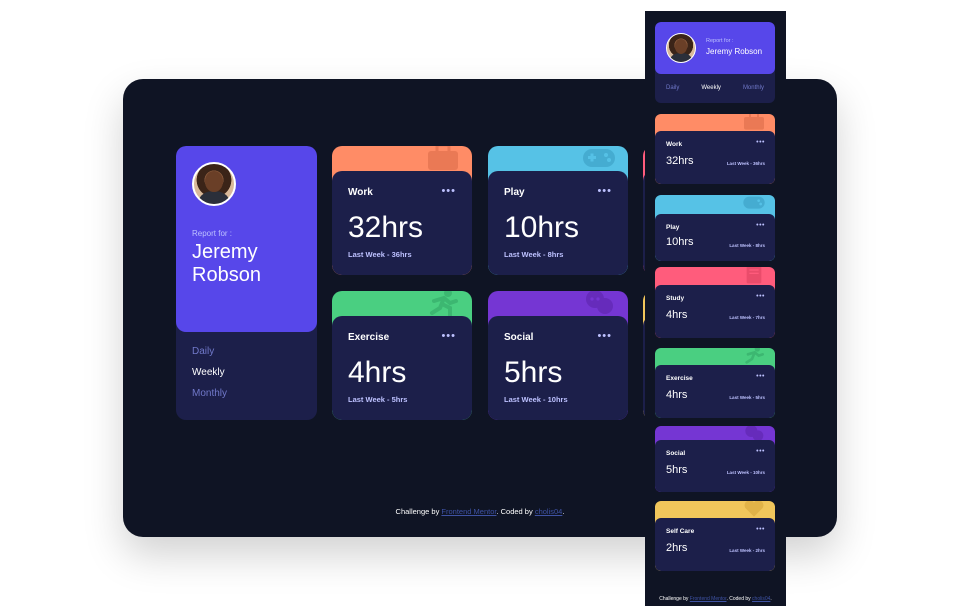 The image size is (960, 616). Describe the element at coordinates (209, 393) in the screenshot. I see `tab-monthly: Monthly` at that location.